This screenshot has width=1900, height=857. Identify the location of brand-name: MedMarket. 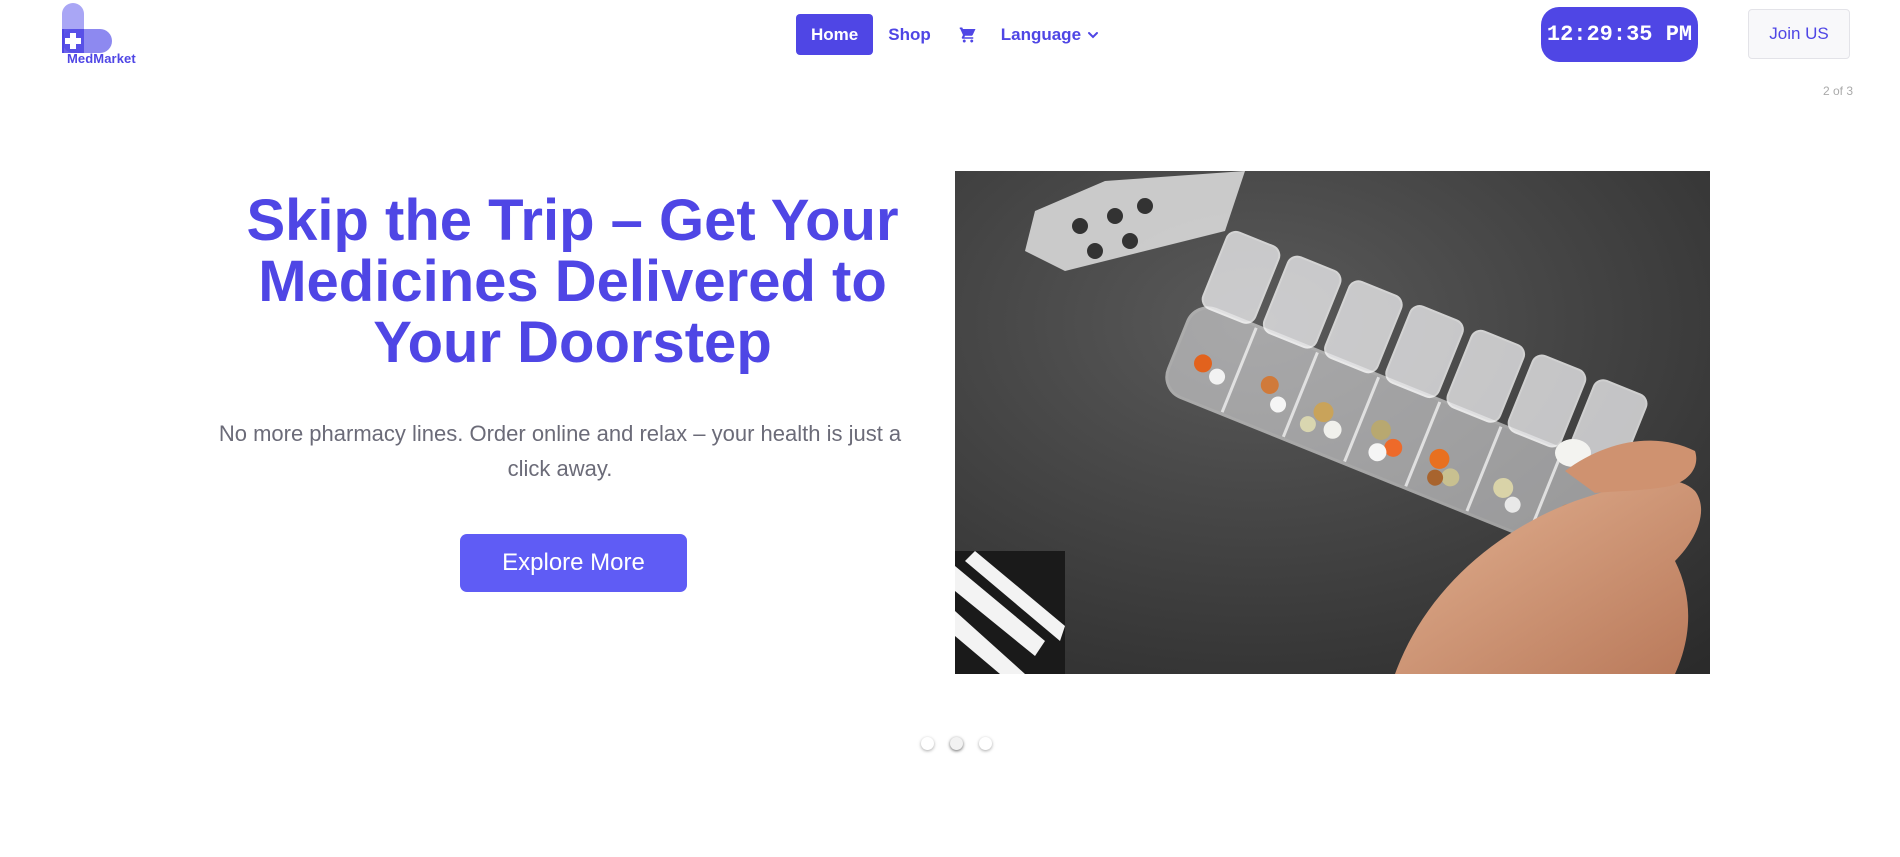
(101, 58).